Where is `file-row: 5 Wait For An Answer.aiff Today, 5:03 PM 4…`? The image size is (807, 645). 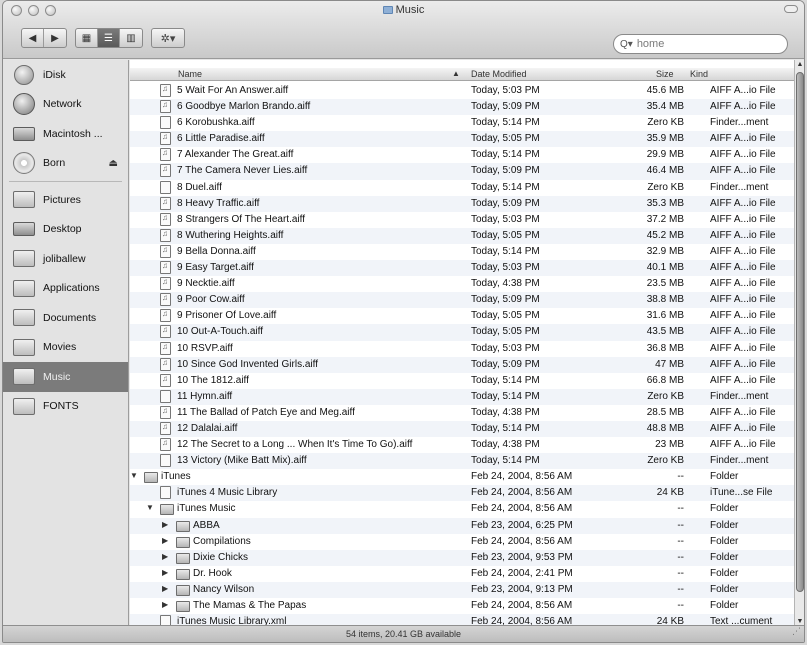
file-row: 5 Wait For An Answer.aiff Today, 5:03 PM 4… is located at coordinates (462, 91).